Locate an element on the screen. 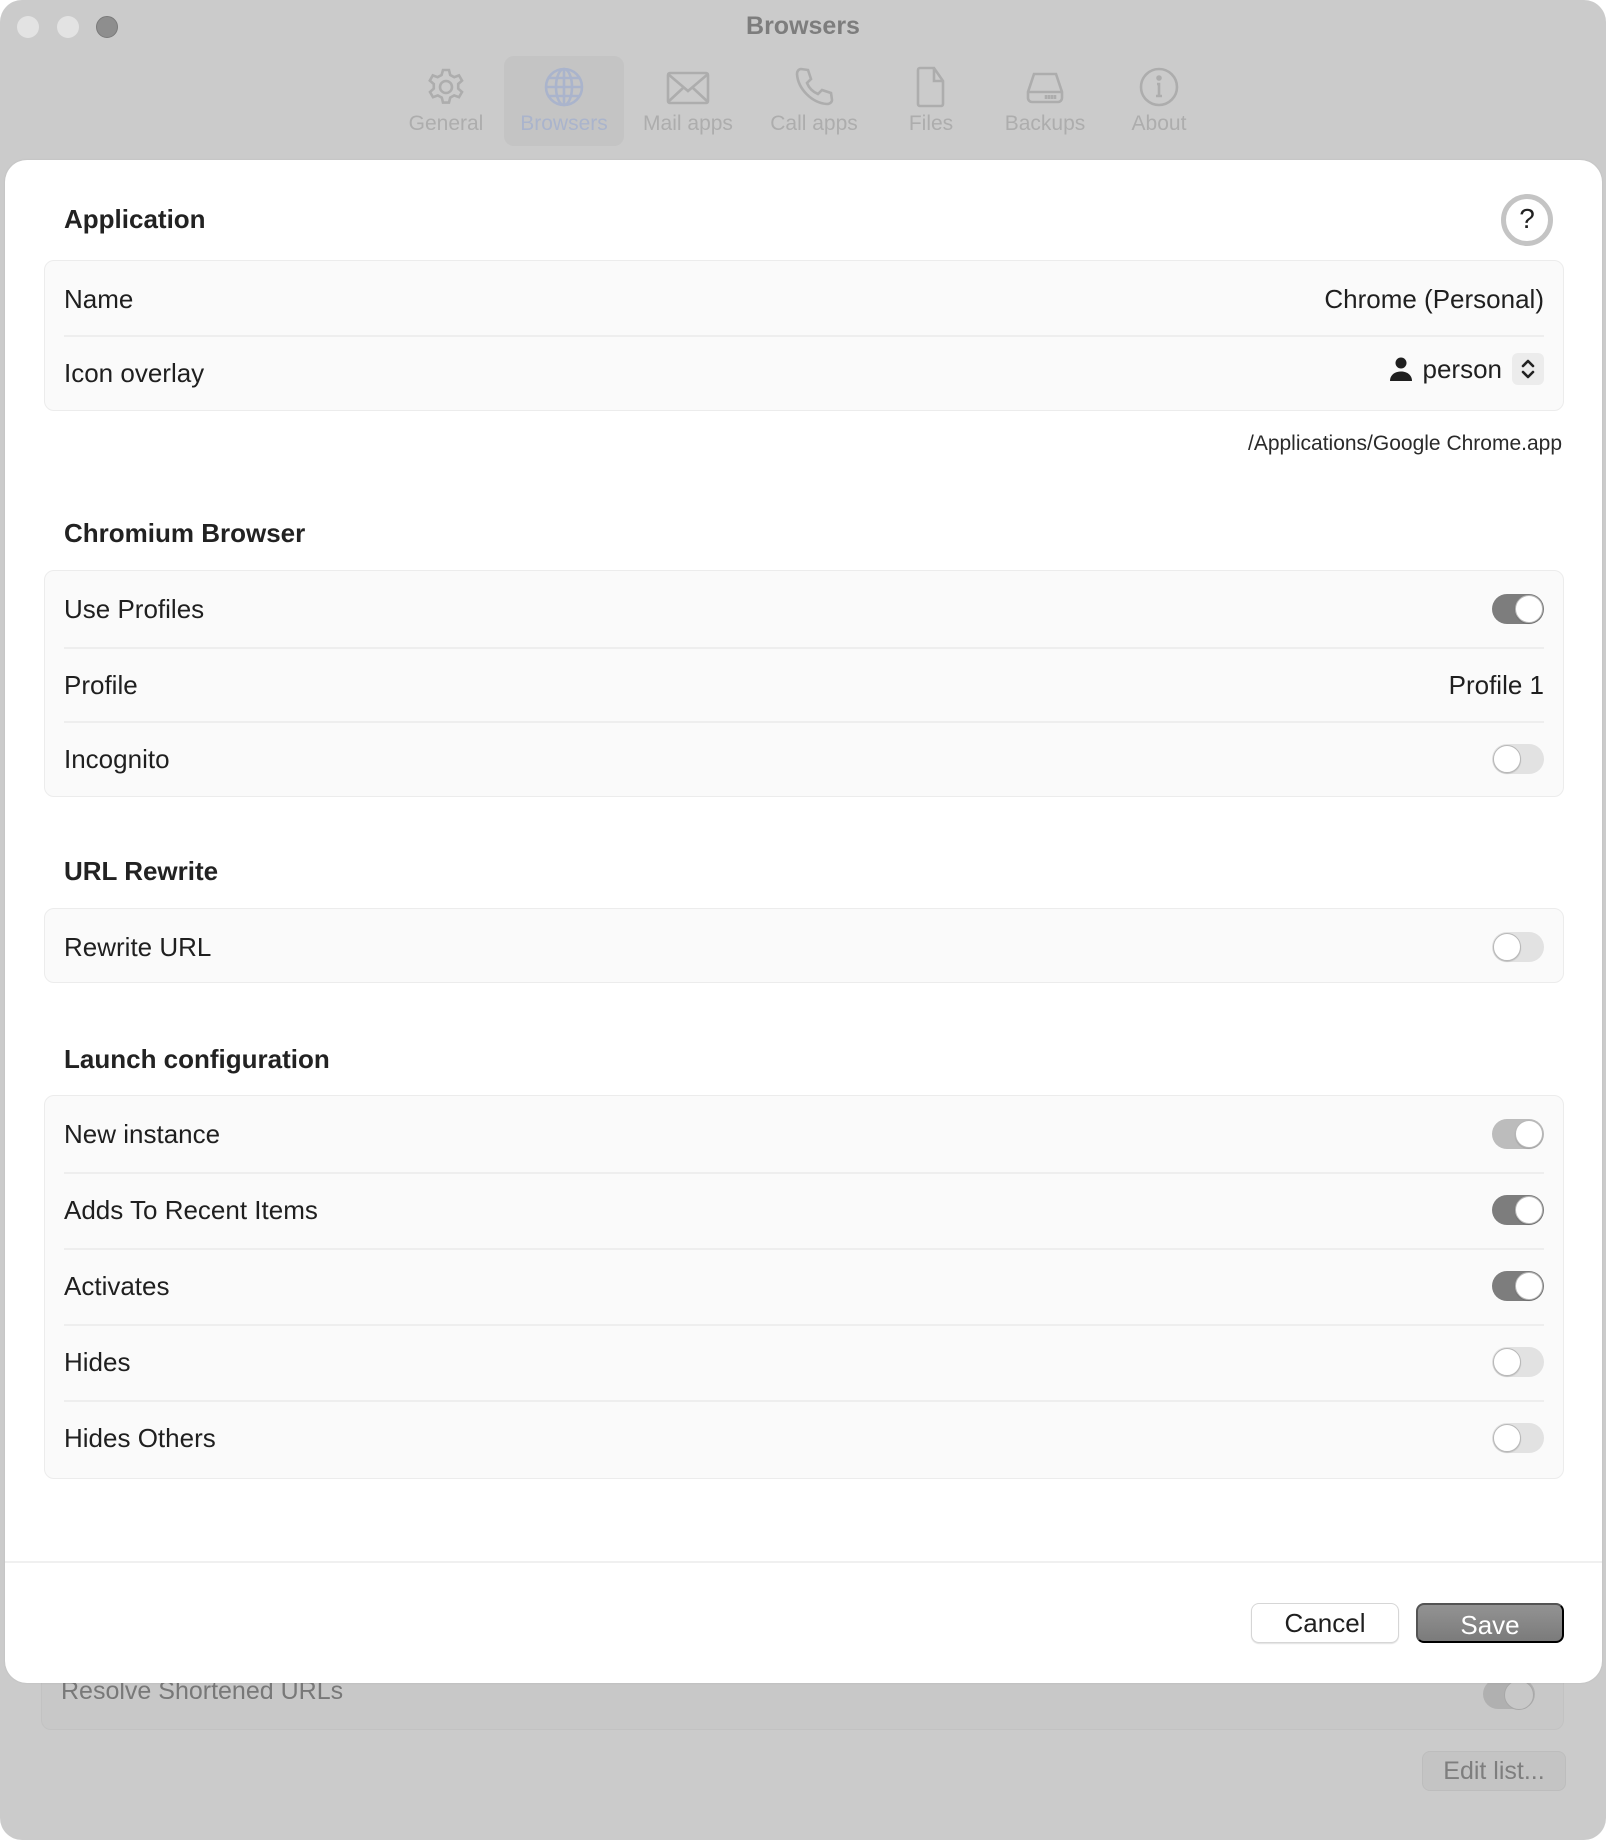  question-mark-icon: ? is located at coordinates (1527, 218).